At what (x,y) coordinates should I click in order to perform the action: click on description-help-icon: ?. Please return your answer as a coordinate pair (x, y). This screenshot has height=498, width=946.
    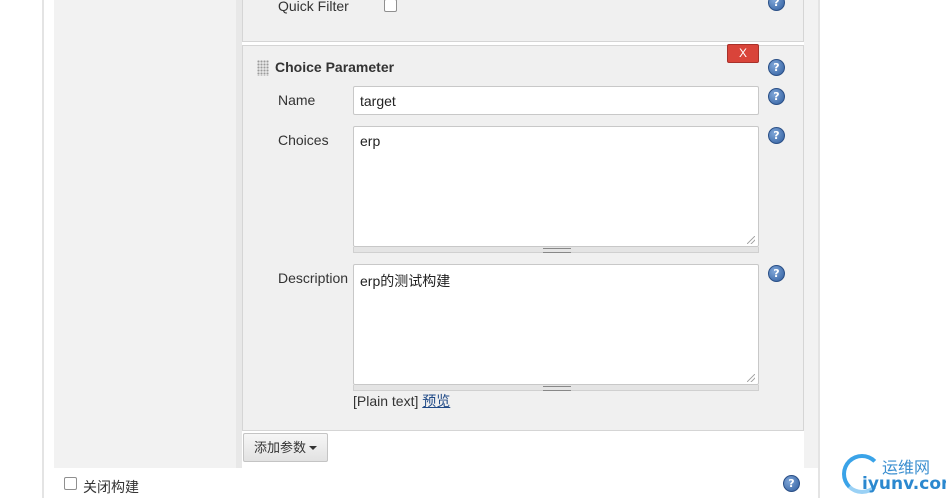
    Looking at the image, I should click on (776, 273).